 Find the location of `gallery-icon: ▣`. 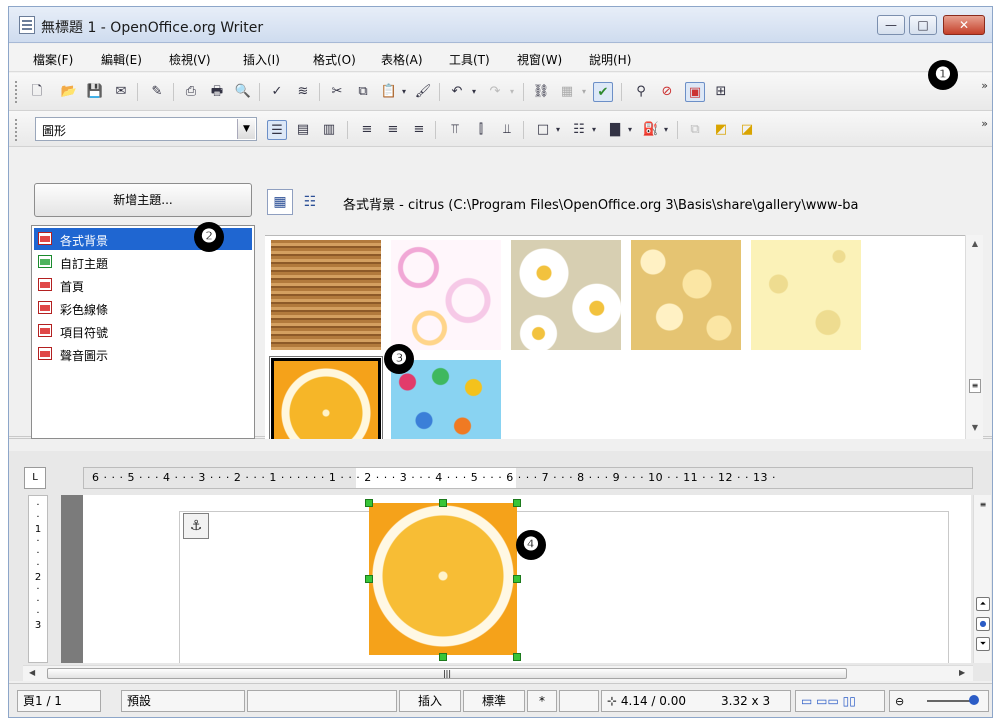

gallery-icon: ▣ is located at coordinates (695, 92).